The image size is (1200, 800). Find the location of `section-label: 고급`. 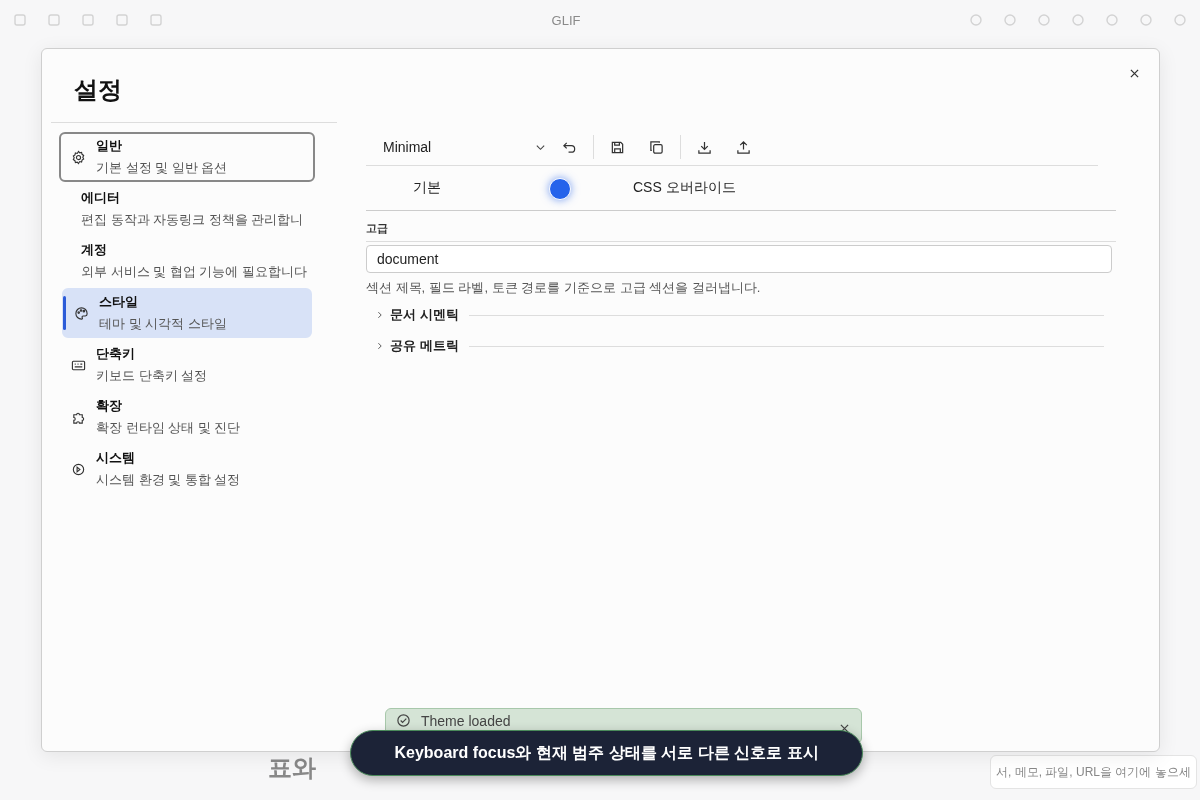

section-label: 고급 is located at coordinates (741, 231).